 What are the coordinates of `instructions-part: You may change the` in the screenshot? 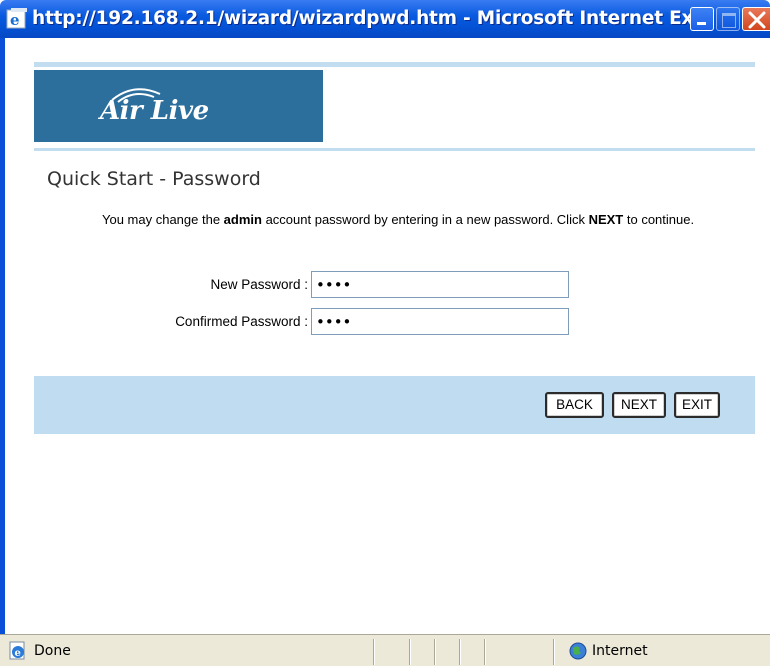 It's located at (163, 219).